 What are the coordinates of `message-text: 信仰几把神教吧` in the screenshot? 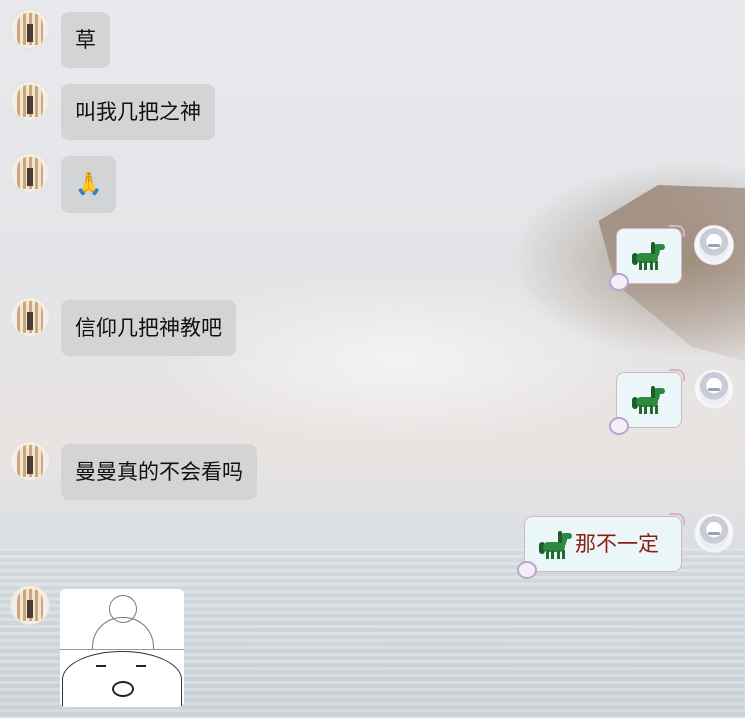 It's located at (148, 328).